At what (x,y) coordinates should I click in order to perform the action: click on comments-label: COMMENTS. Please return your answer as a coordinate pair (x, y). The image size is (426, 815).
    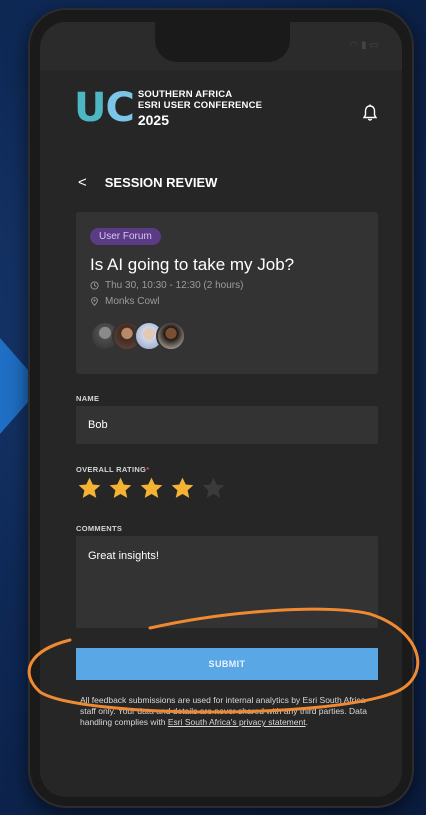
    Looking at the image, I should click on (99, 528).